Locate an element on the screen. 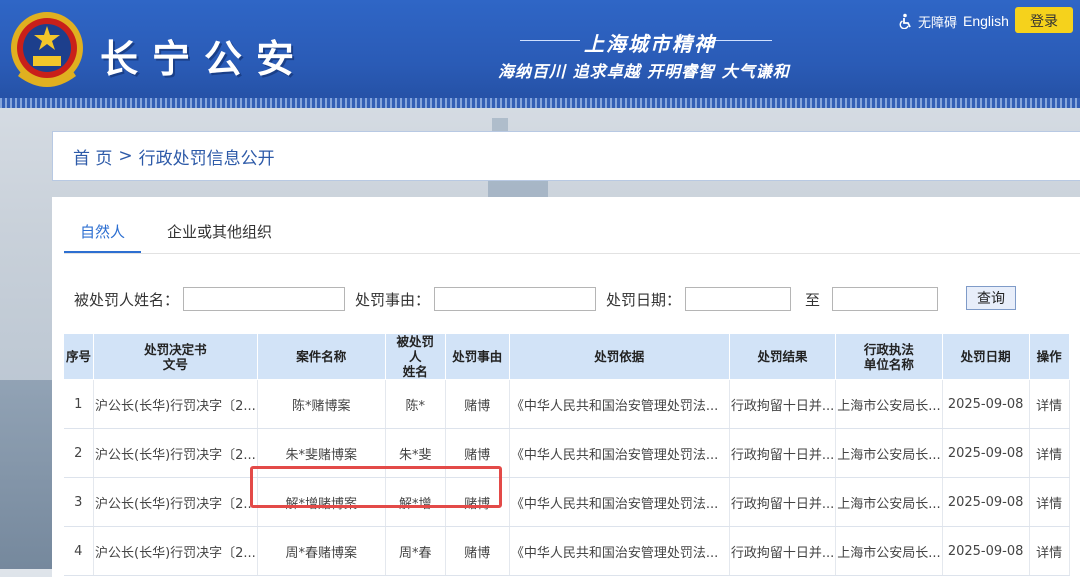 The image size is (1080, 577). site-title: 长宁公安 is located at coordinates (204, 58).